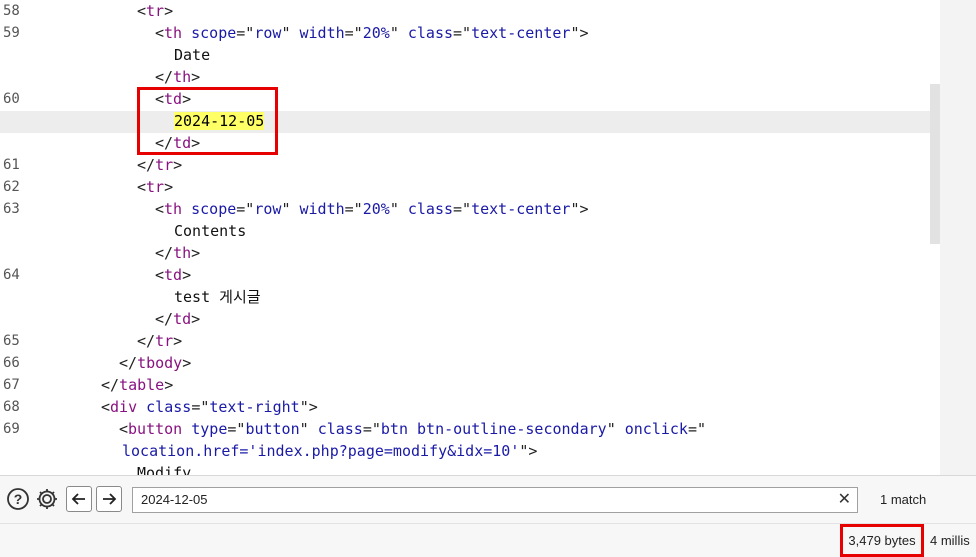 This screenshot has height=557, width=976. Describe the element at coordinates (159, 165) in the screenshot. I see `code-text: </tr>` at that location.